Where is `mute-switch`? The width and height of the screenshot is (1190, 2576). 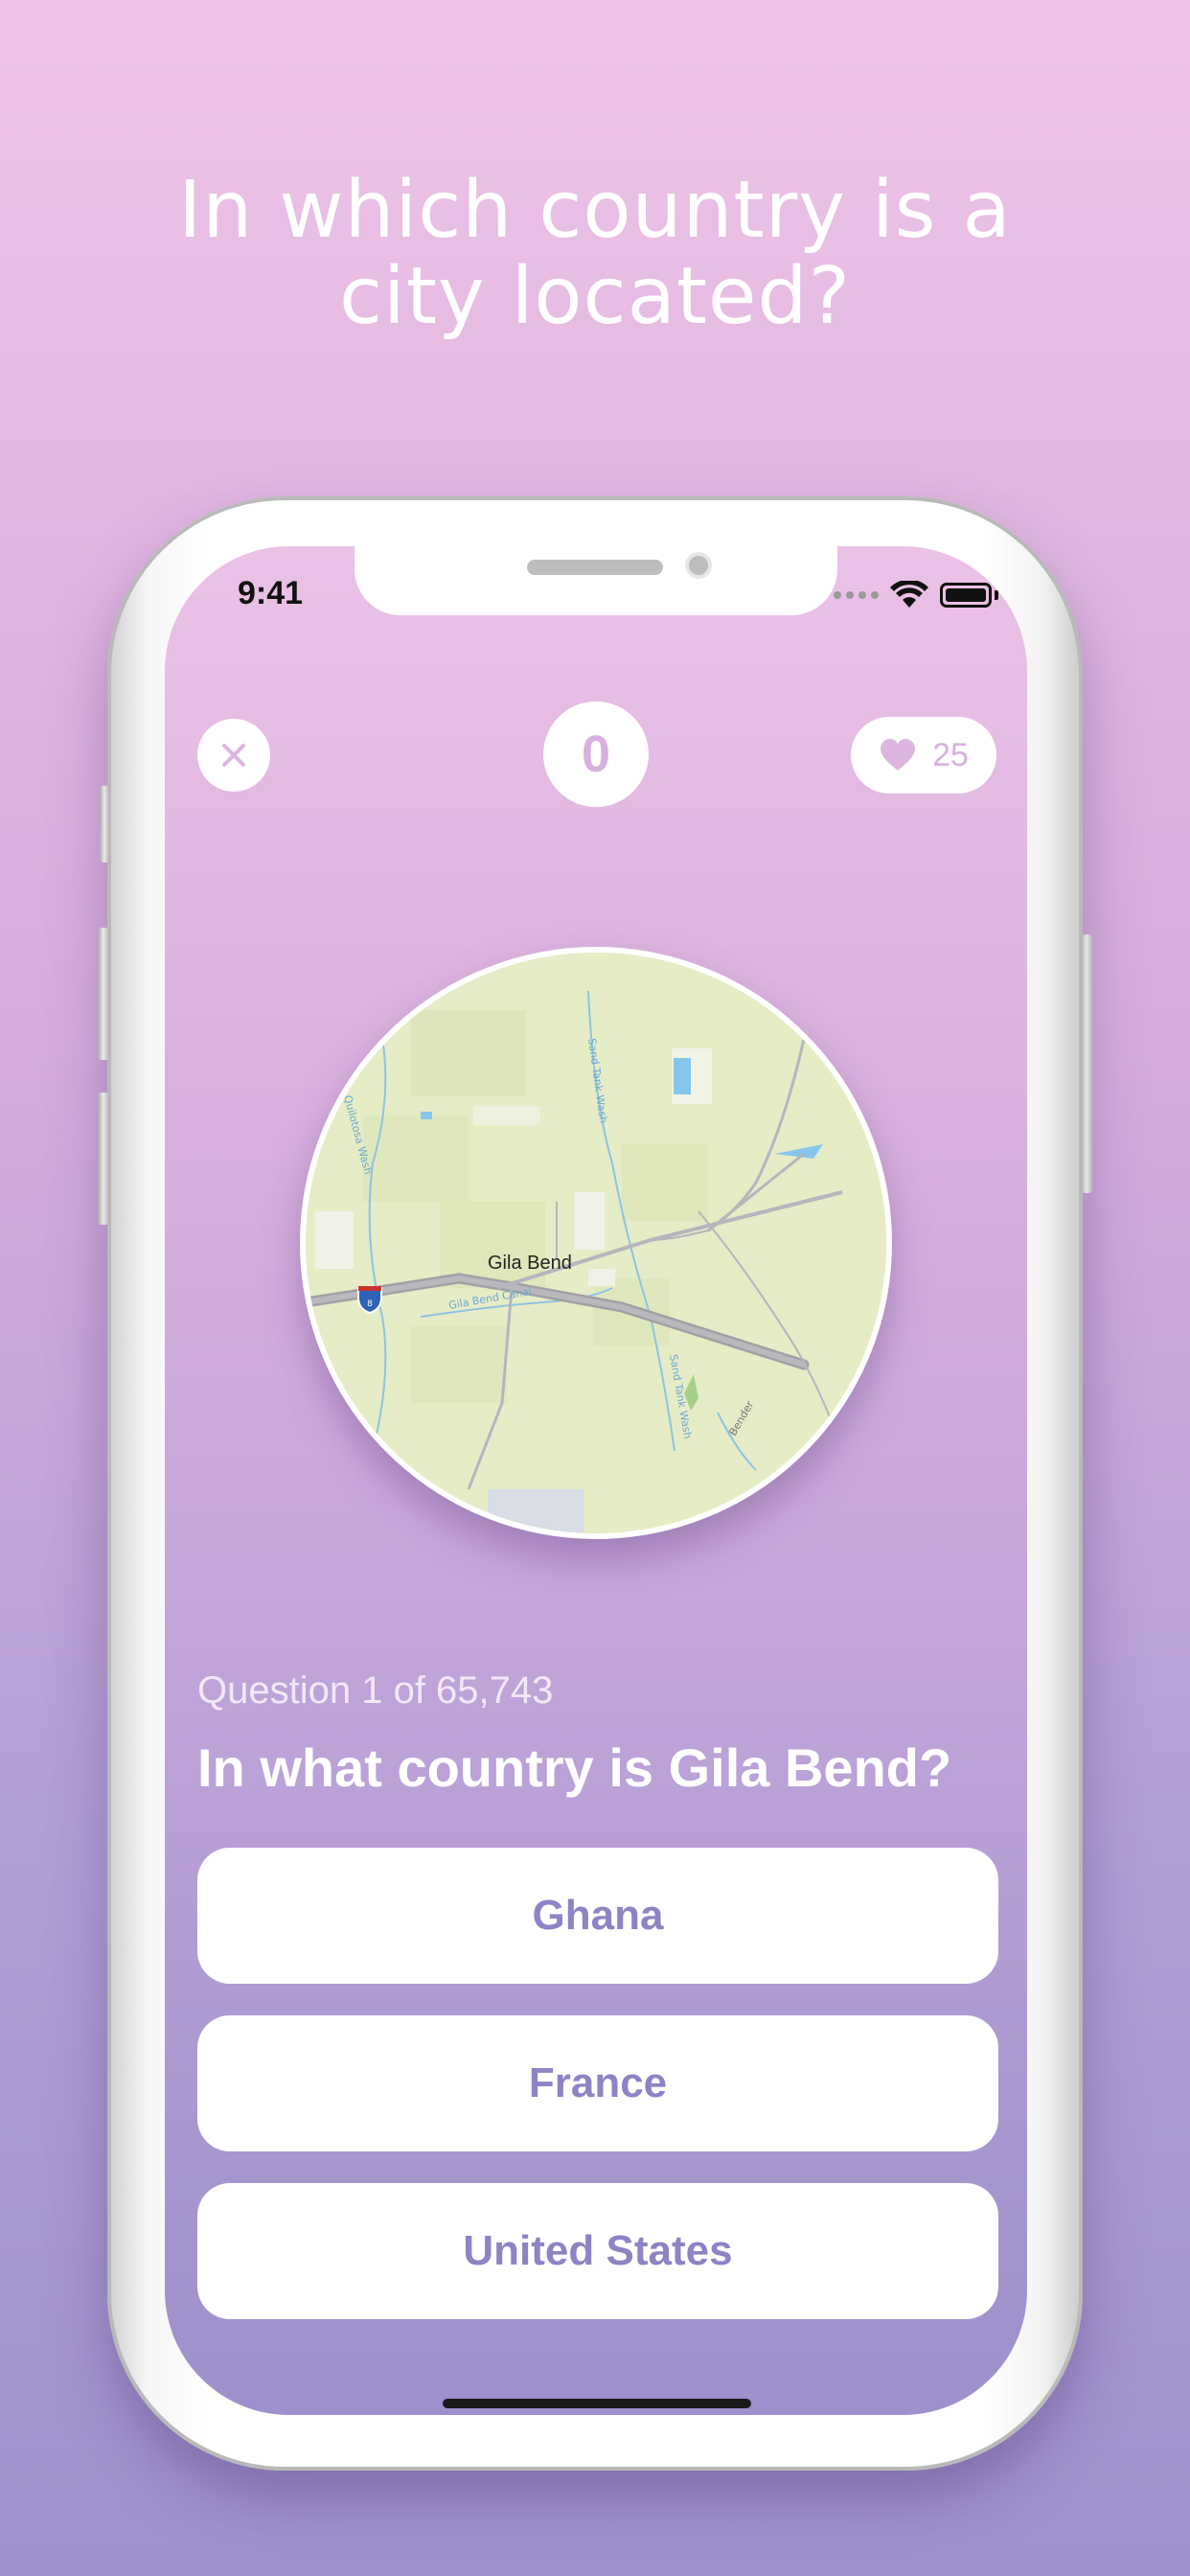 mute-switch is located at coordinates (105, 824).